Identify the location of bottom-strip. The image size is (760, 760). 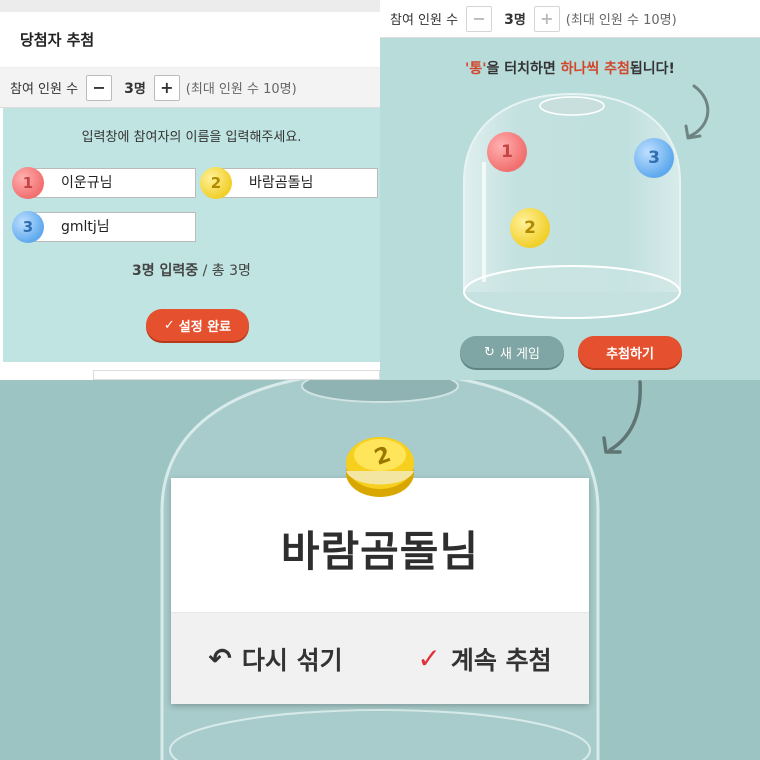
(236, 375).